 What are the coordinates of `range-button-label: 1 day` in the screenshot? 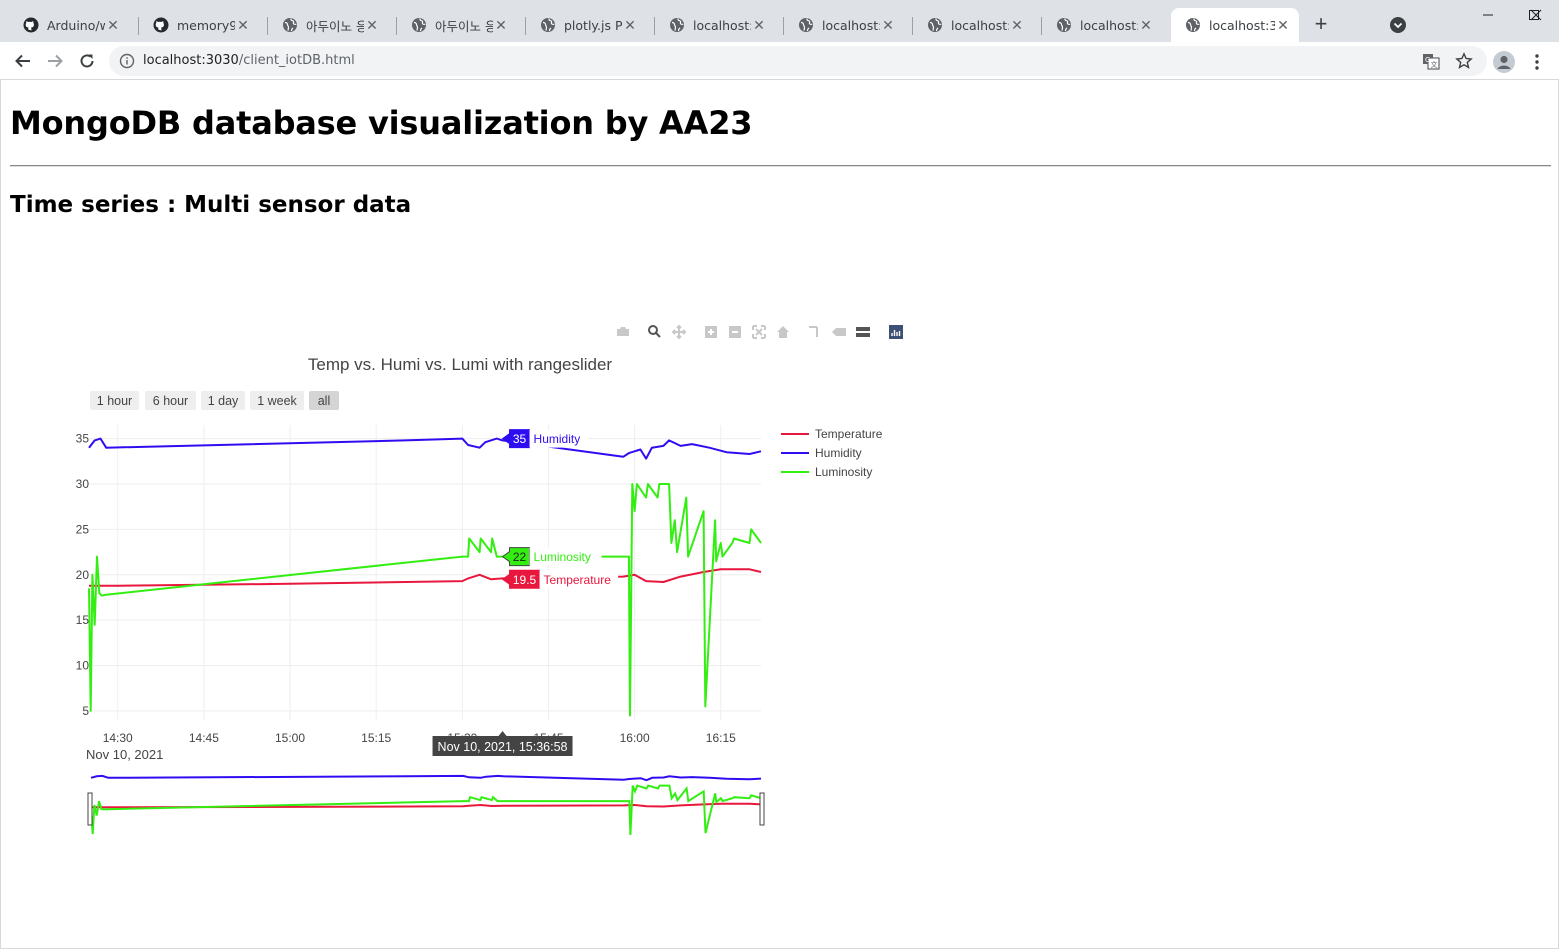 It's located at (223, 401).